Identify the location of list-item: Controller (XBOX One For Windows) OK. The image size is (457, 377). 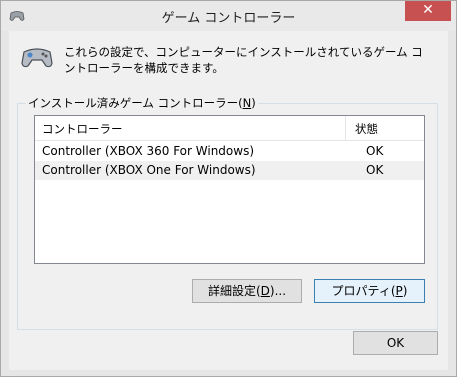
(229, 170).